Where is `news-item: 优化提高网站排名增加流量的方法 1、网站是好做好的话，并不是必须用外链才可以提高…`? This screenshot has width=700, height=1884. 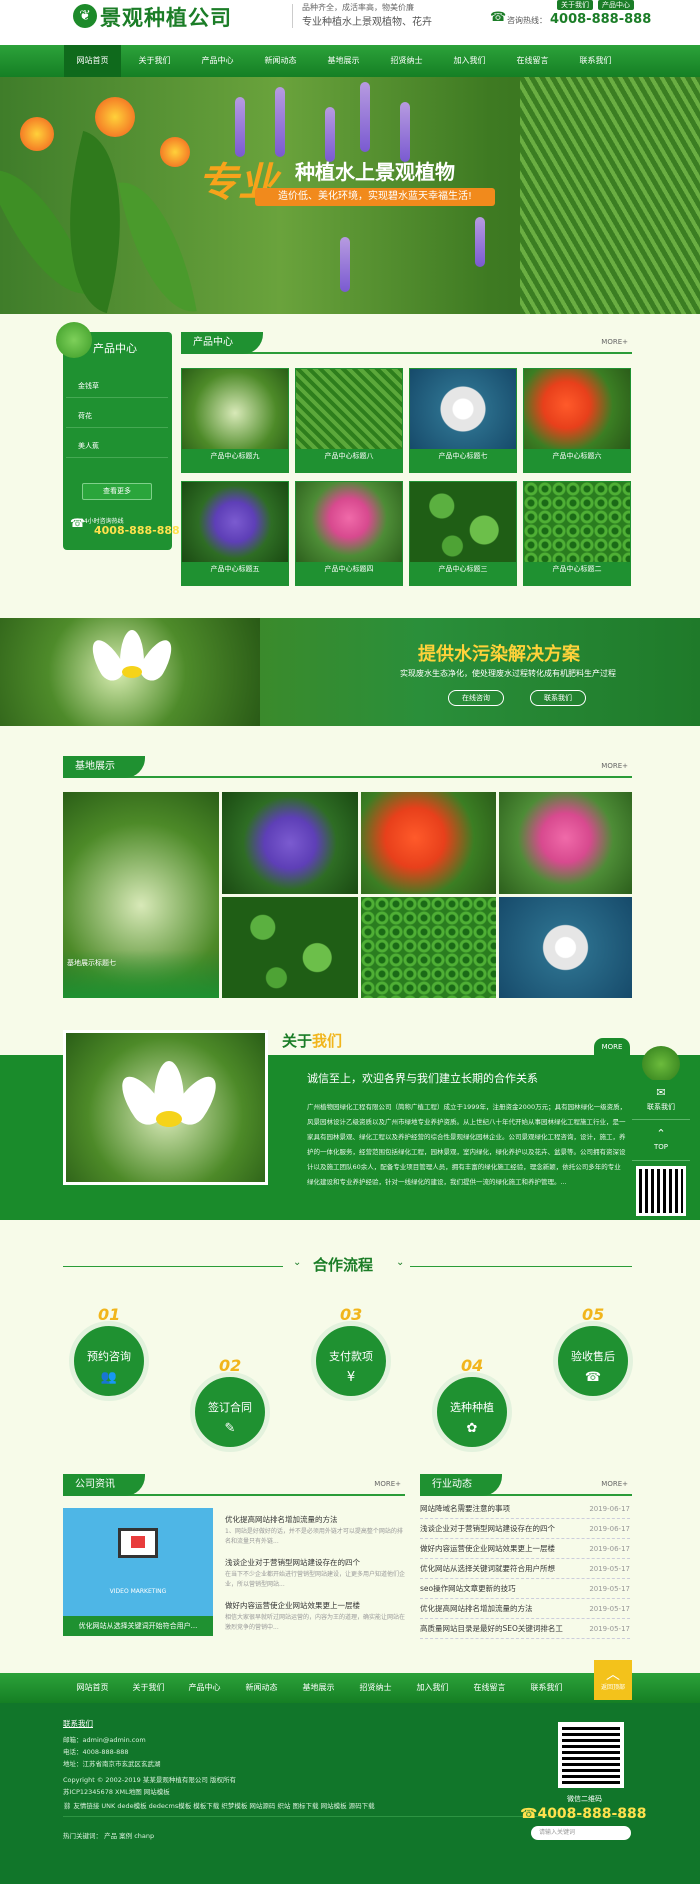
news-item: 优化提高网站排名增加流量的方法 1、网站是好做好的话，并不是必须用外链才可以提高… is located at coordinates (315, 1530).